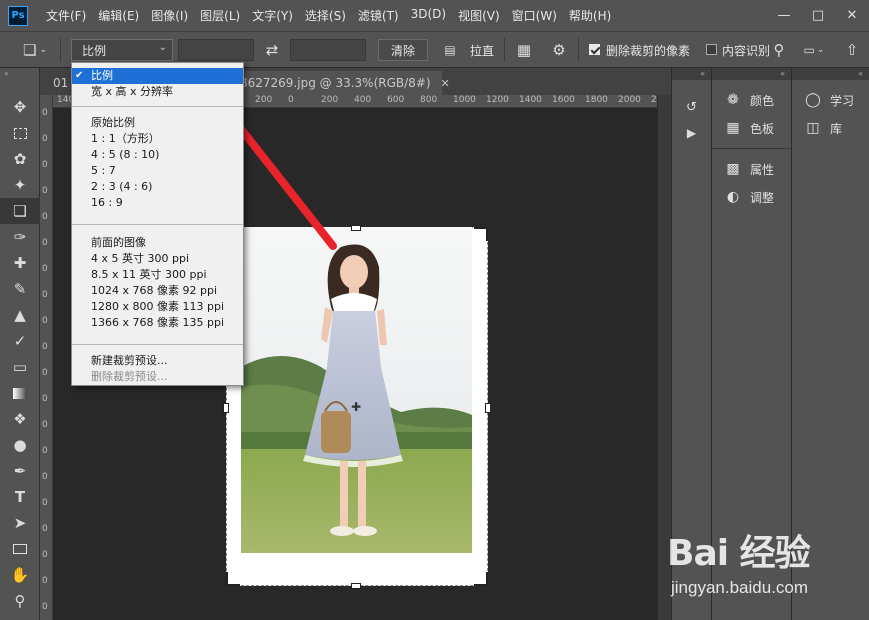 The image size is (869, 620). I want to click on panel-color: ❁ 颜色, so click(751, 100).